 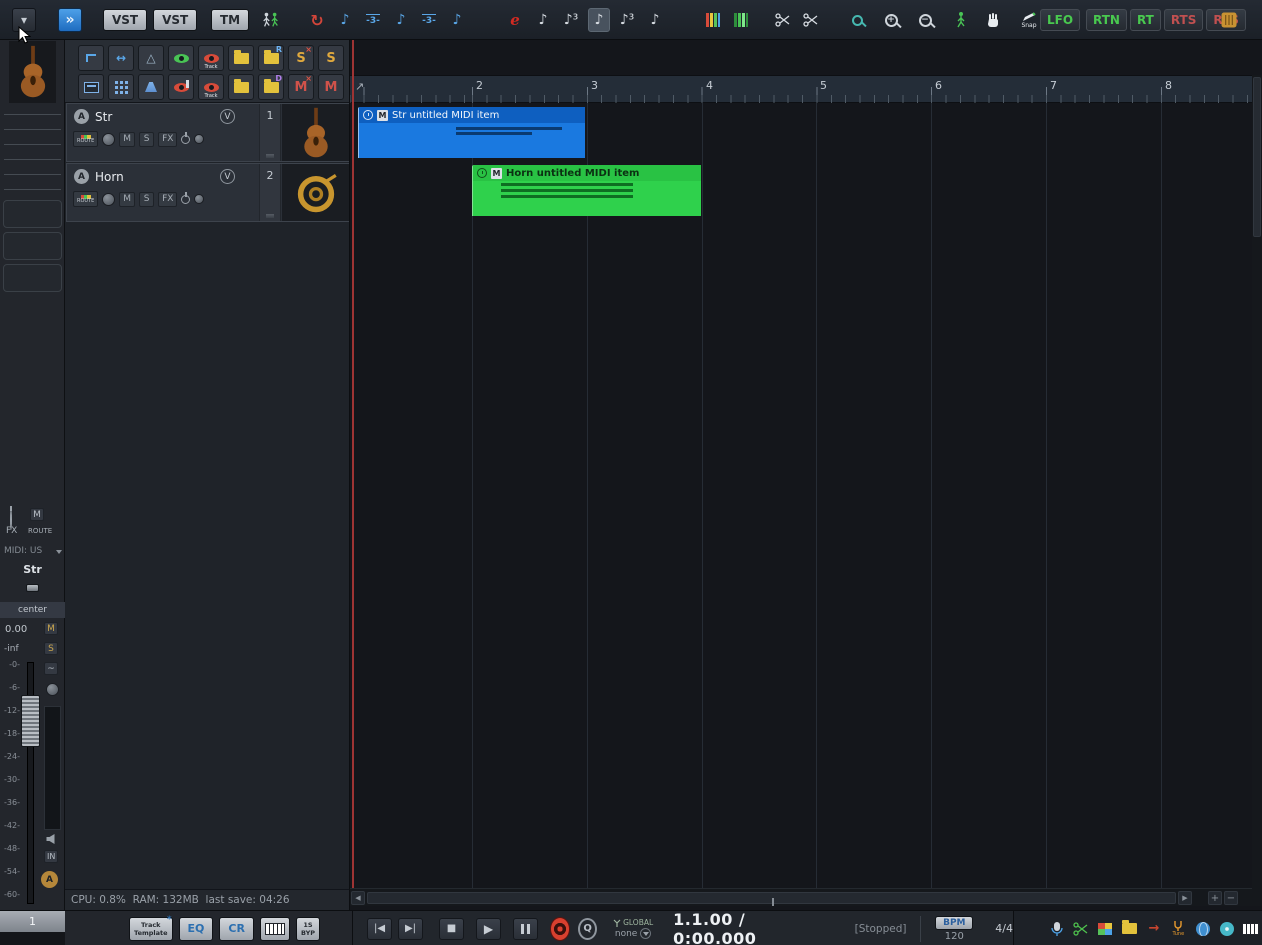 What do you see at coordinates (168, 199) in the screenshot?
I see `fx-button: FX` at bounding box center [168, 199].